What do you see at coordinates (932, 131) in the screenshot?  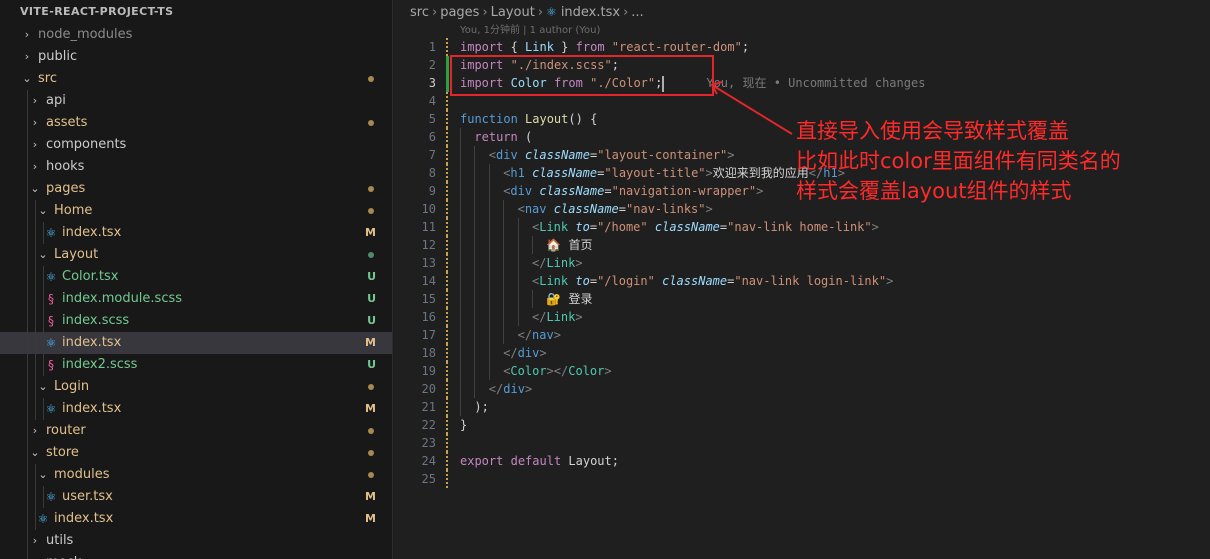 I see `annotation-line-1: 直接导入使用会导致样式覆盖` at bounding box center [932, 131].